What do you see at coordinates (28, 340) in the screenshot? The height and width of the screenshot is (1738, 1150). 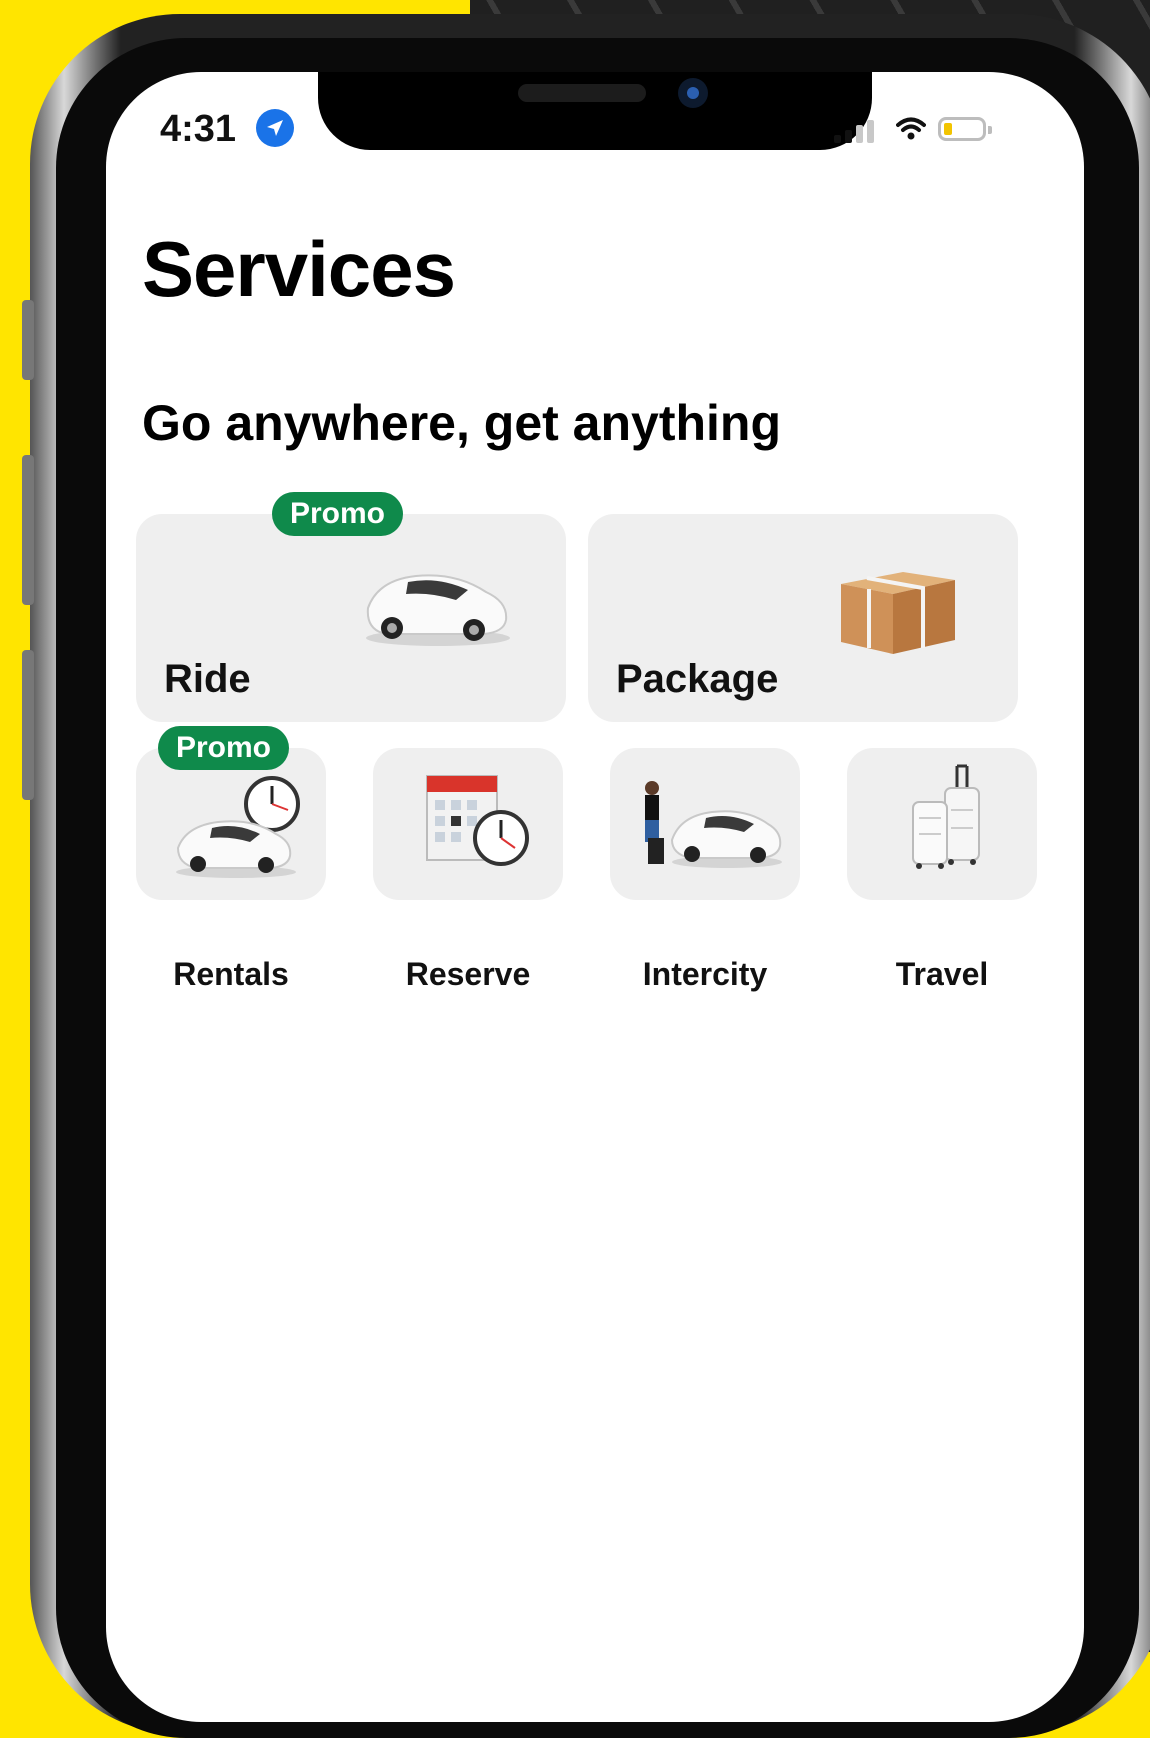 I see `mute-switch` at bounding box center [28, 340].